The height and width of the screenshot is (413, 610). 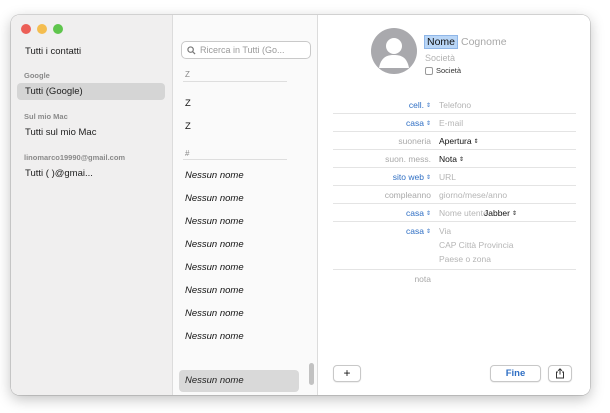 I want to click on field-row-website: sito web ⇕ URL, so click(x=454, y=177).